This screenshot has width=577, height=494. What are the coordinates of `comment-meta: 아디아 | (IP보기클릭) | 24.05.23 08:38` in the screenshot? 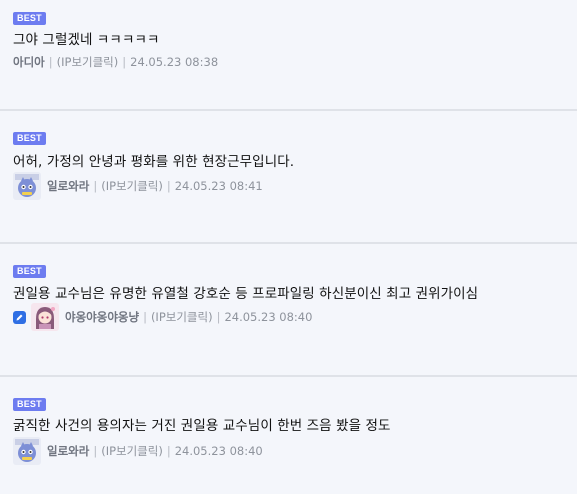 It's located at (115, 62).